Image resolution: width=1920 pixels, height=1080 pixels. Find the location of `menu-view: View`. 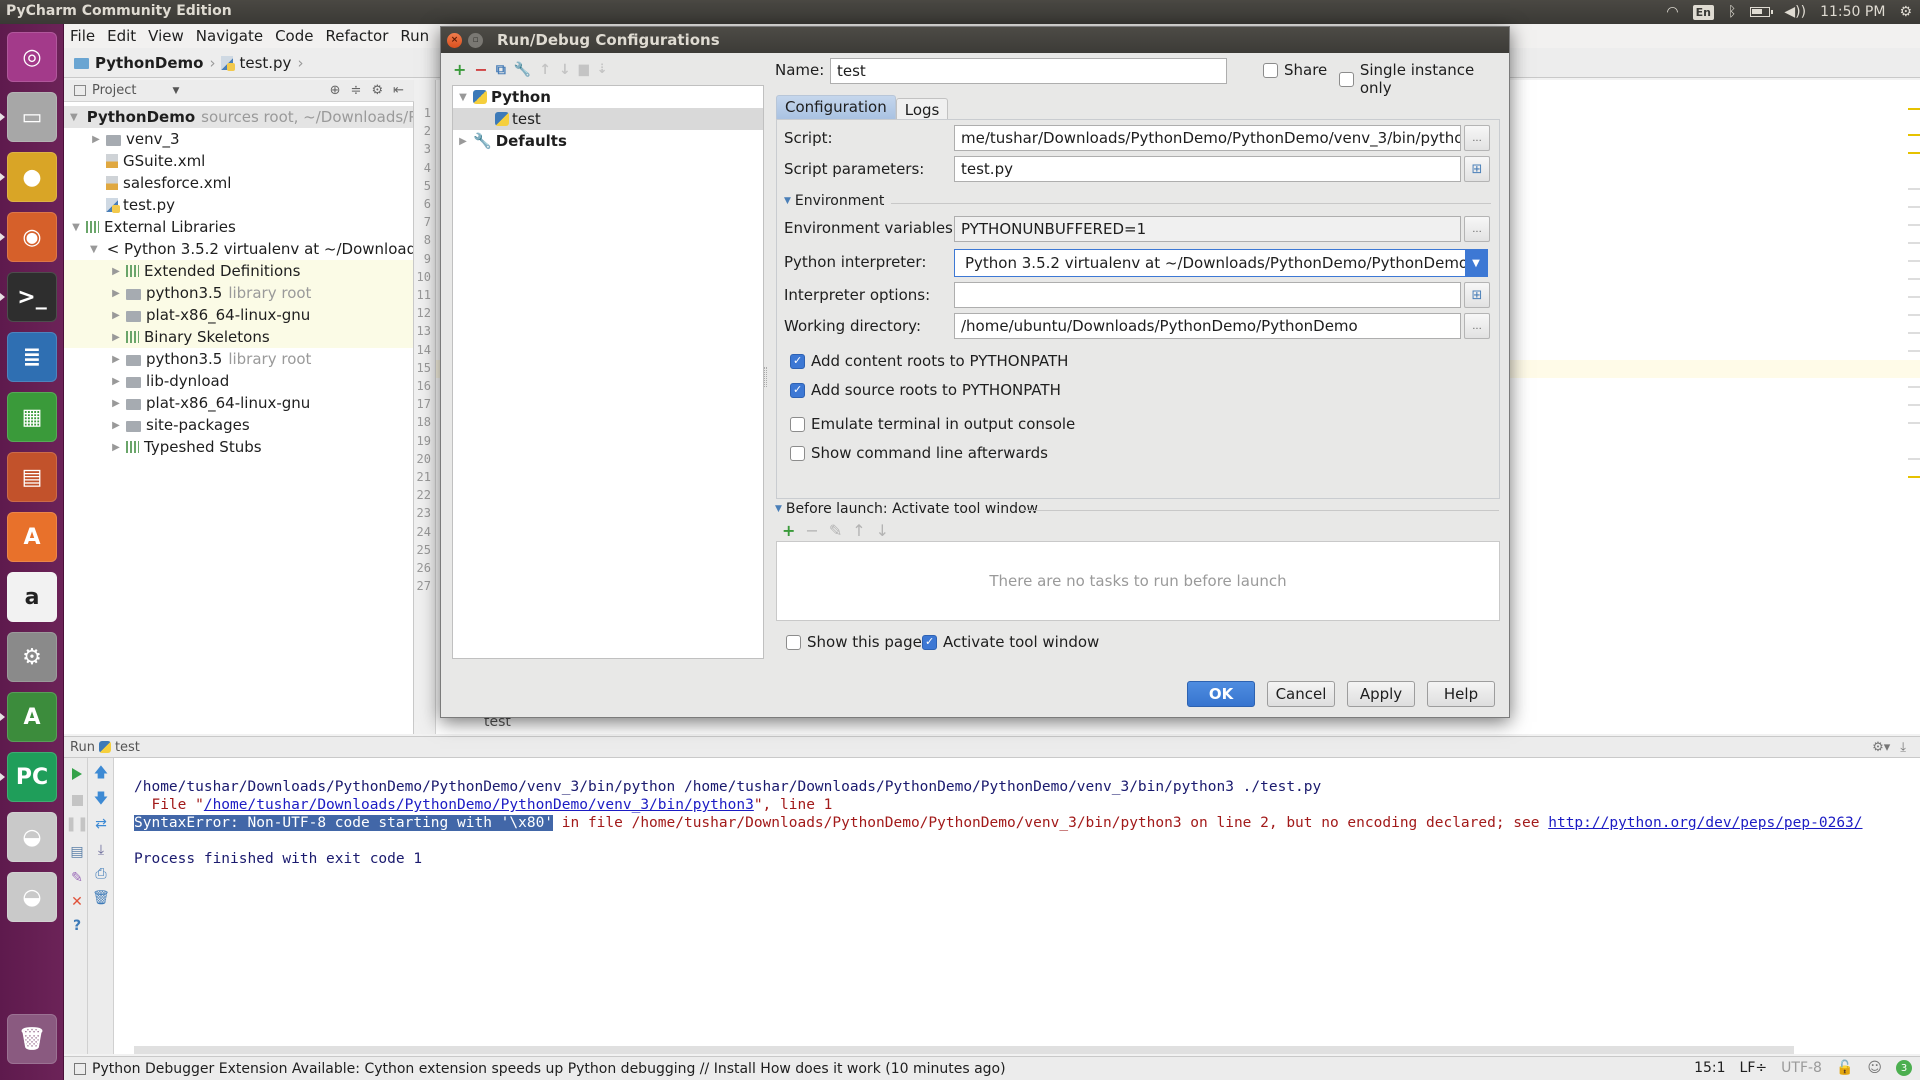

menu-view: View is located at coordinates (166, 36).